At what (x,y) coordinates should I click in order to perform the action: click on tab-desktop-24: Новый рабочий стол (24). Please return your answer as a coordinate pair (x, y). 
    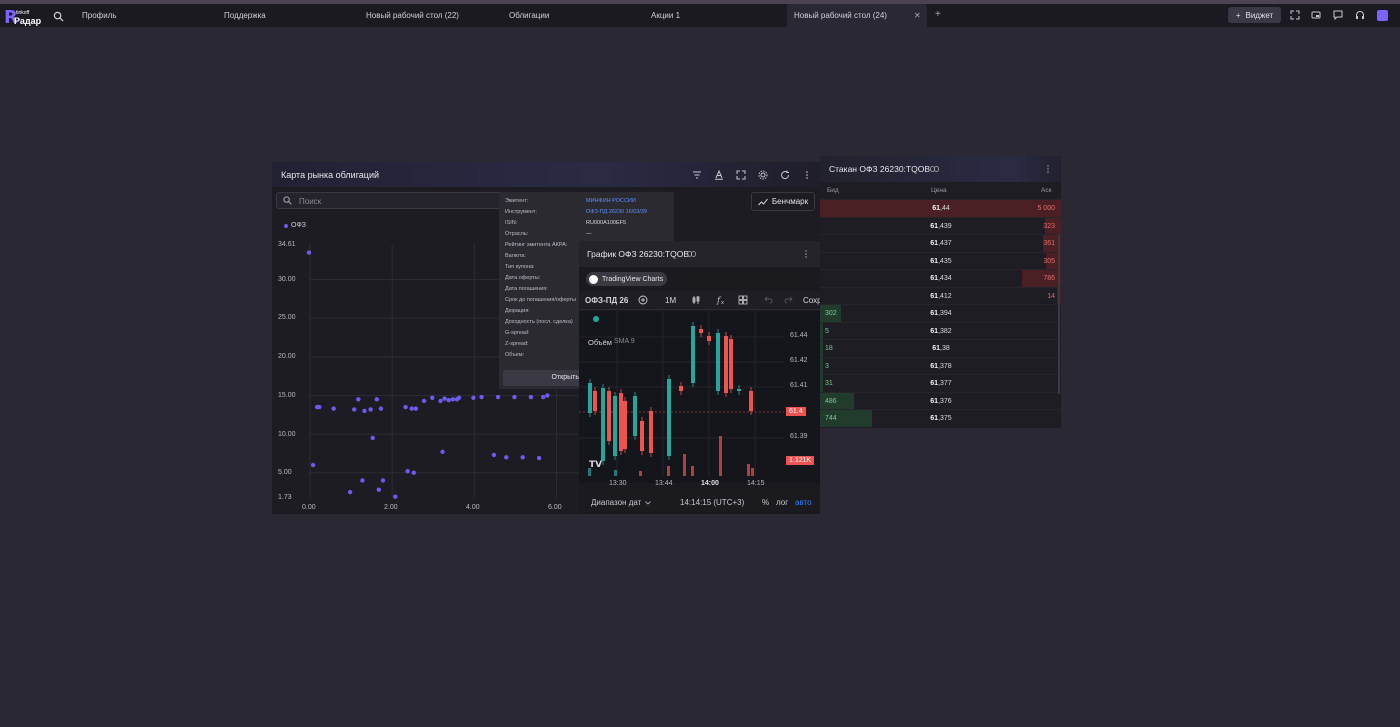
    Looking at the image, I should click on (857, 15).